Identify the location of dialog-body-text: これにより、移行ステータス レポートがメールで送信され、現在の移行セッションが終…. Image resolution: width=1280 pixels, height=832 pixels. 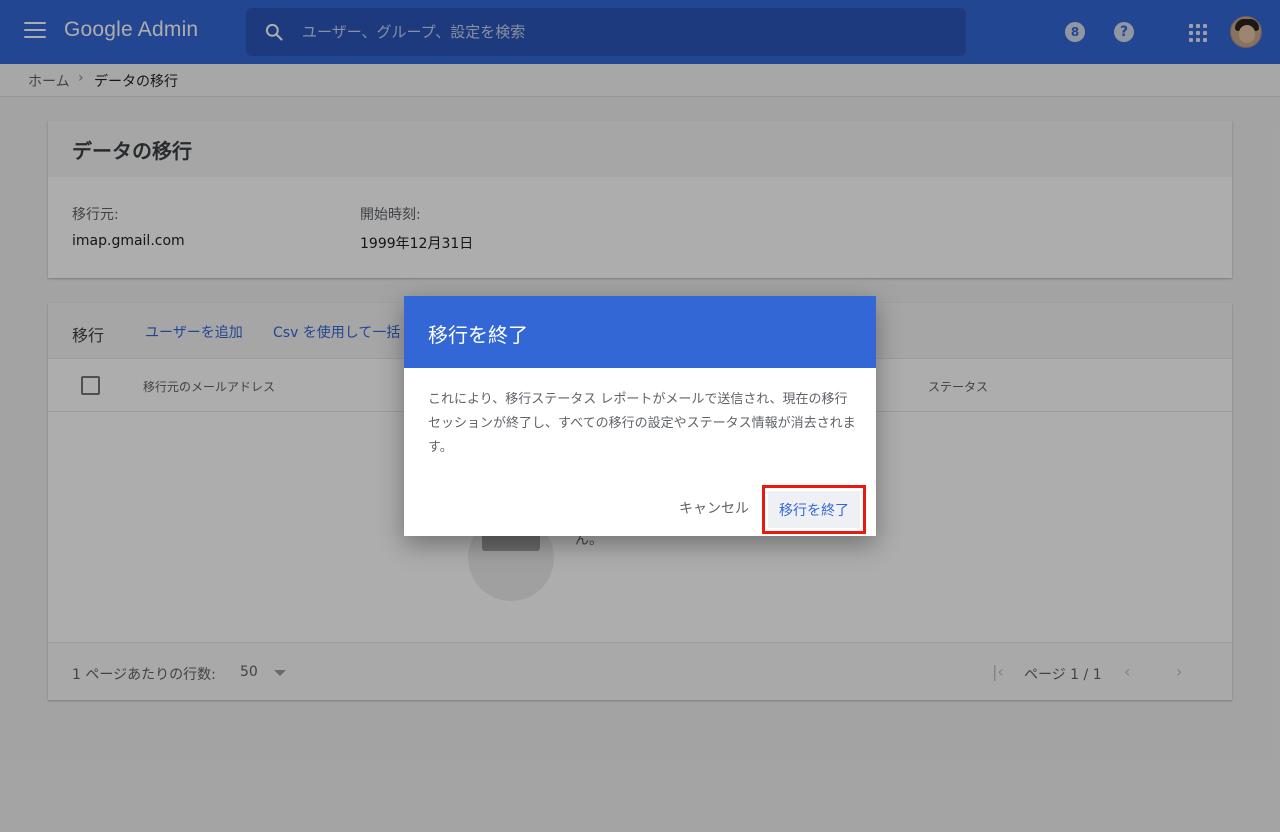
(642, 423).